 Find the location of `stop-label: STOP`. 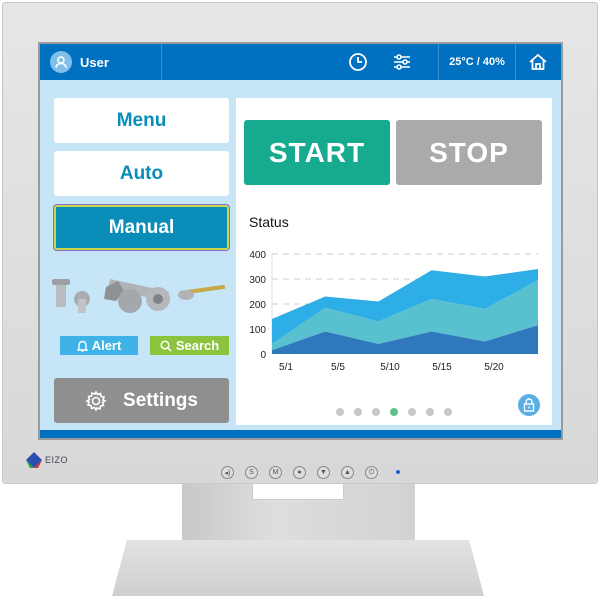

stop-label: STOP is located at coordinates (469, 152).